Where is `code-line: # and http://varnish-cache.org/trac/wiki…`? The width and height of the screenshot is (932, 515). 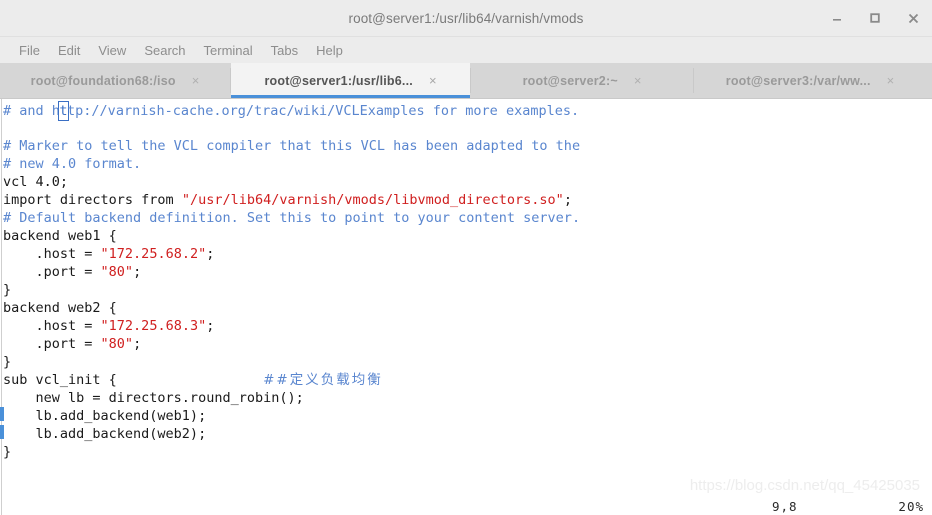
code-line: # and http://varnish-cache.org/trac/wiki… is located at coordinates (467, 111).